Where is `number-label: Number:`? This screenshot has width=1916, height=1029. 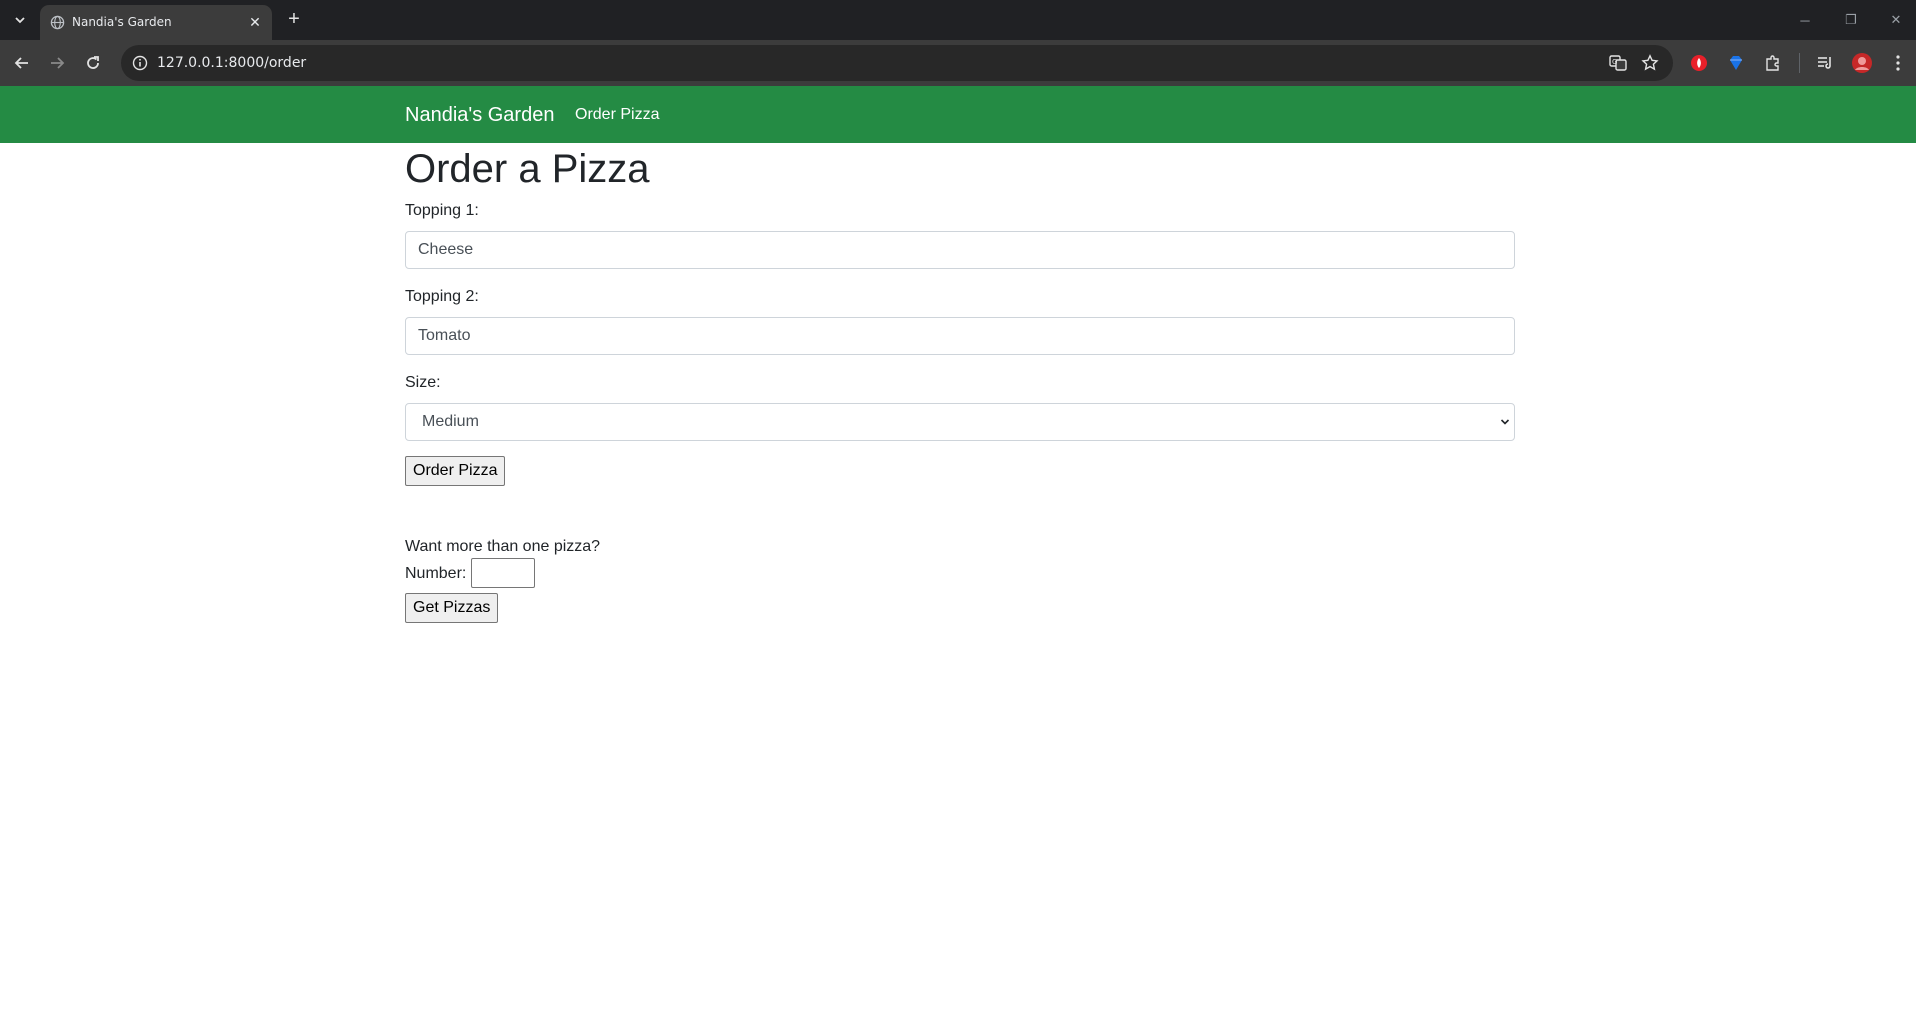 number-label: Number: is located at coordinates (436, 573).